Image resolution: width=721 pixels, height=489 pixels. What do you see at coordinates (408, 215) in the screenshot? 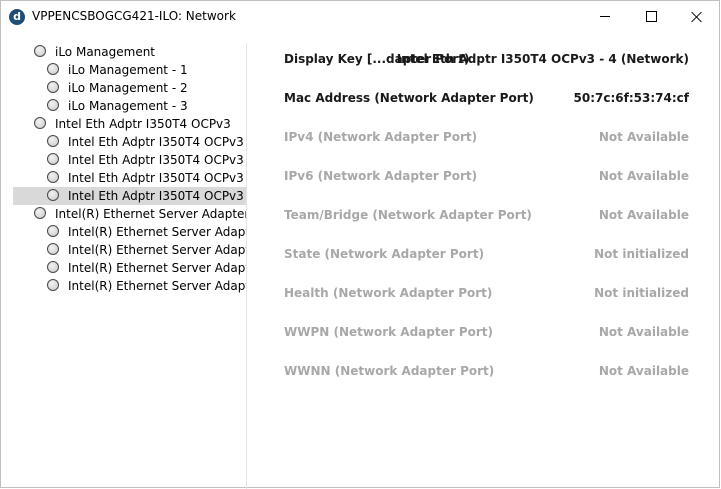
I see `property-label: Team/Bridge (Network Adapter Port)` at bounding box center [408, 215].